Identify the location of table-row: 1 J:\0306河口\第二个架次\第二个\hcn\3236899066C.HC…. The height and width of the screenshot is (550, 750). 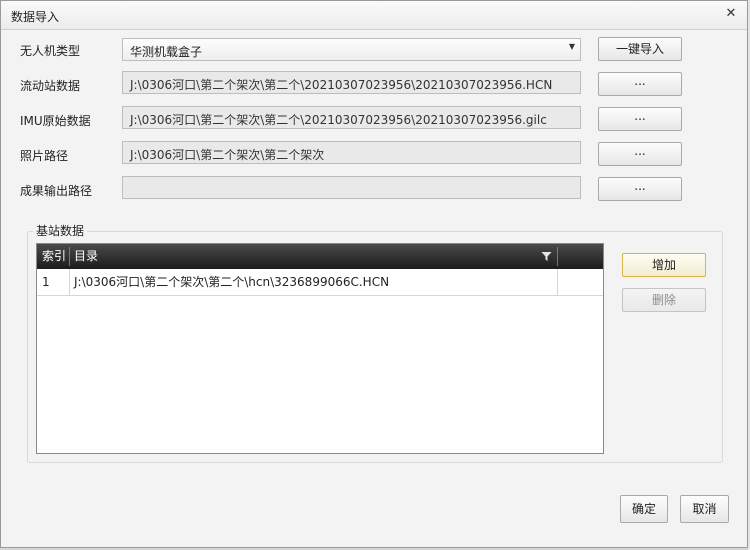
(320, 282).